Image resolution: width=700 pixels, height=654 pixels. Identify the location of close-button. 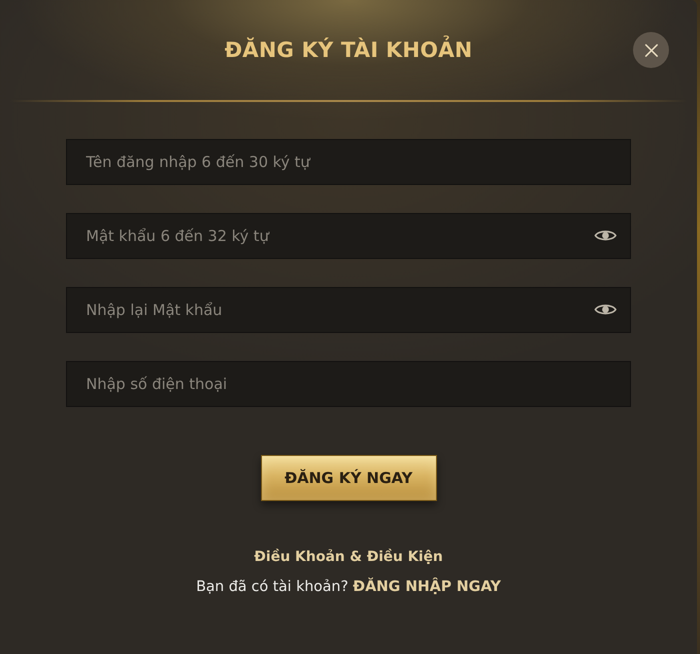
(651, 50).